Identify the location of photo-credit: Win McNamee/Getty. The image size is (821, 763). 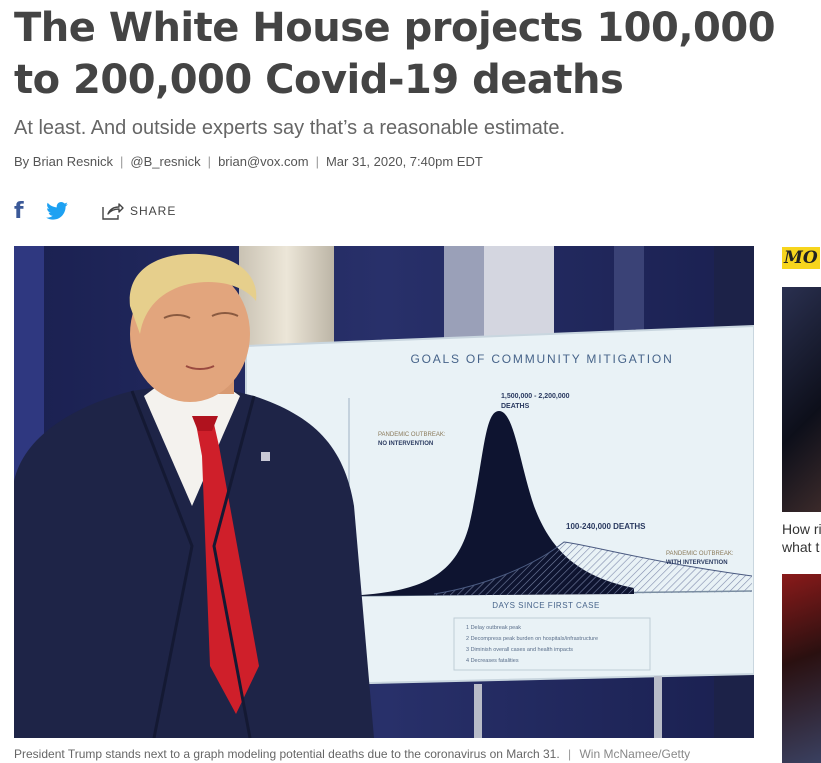
(635, 754).